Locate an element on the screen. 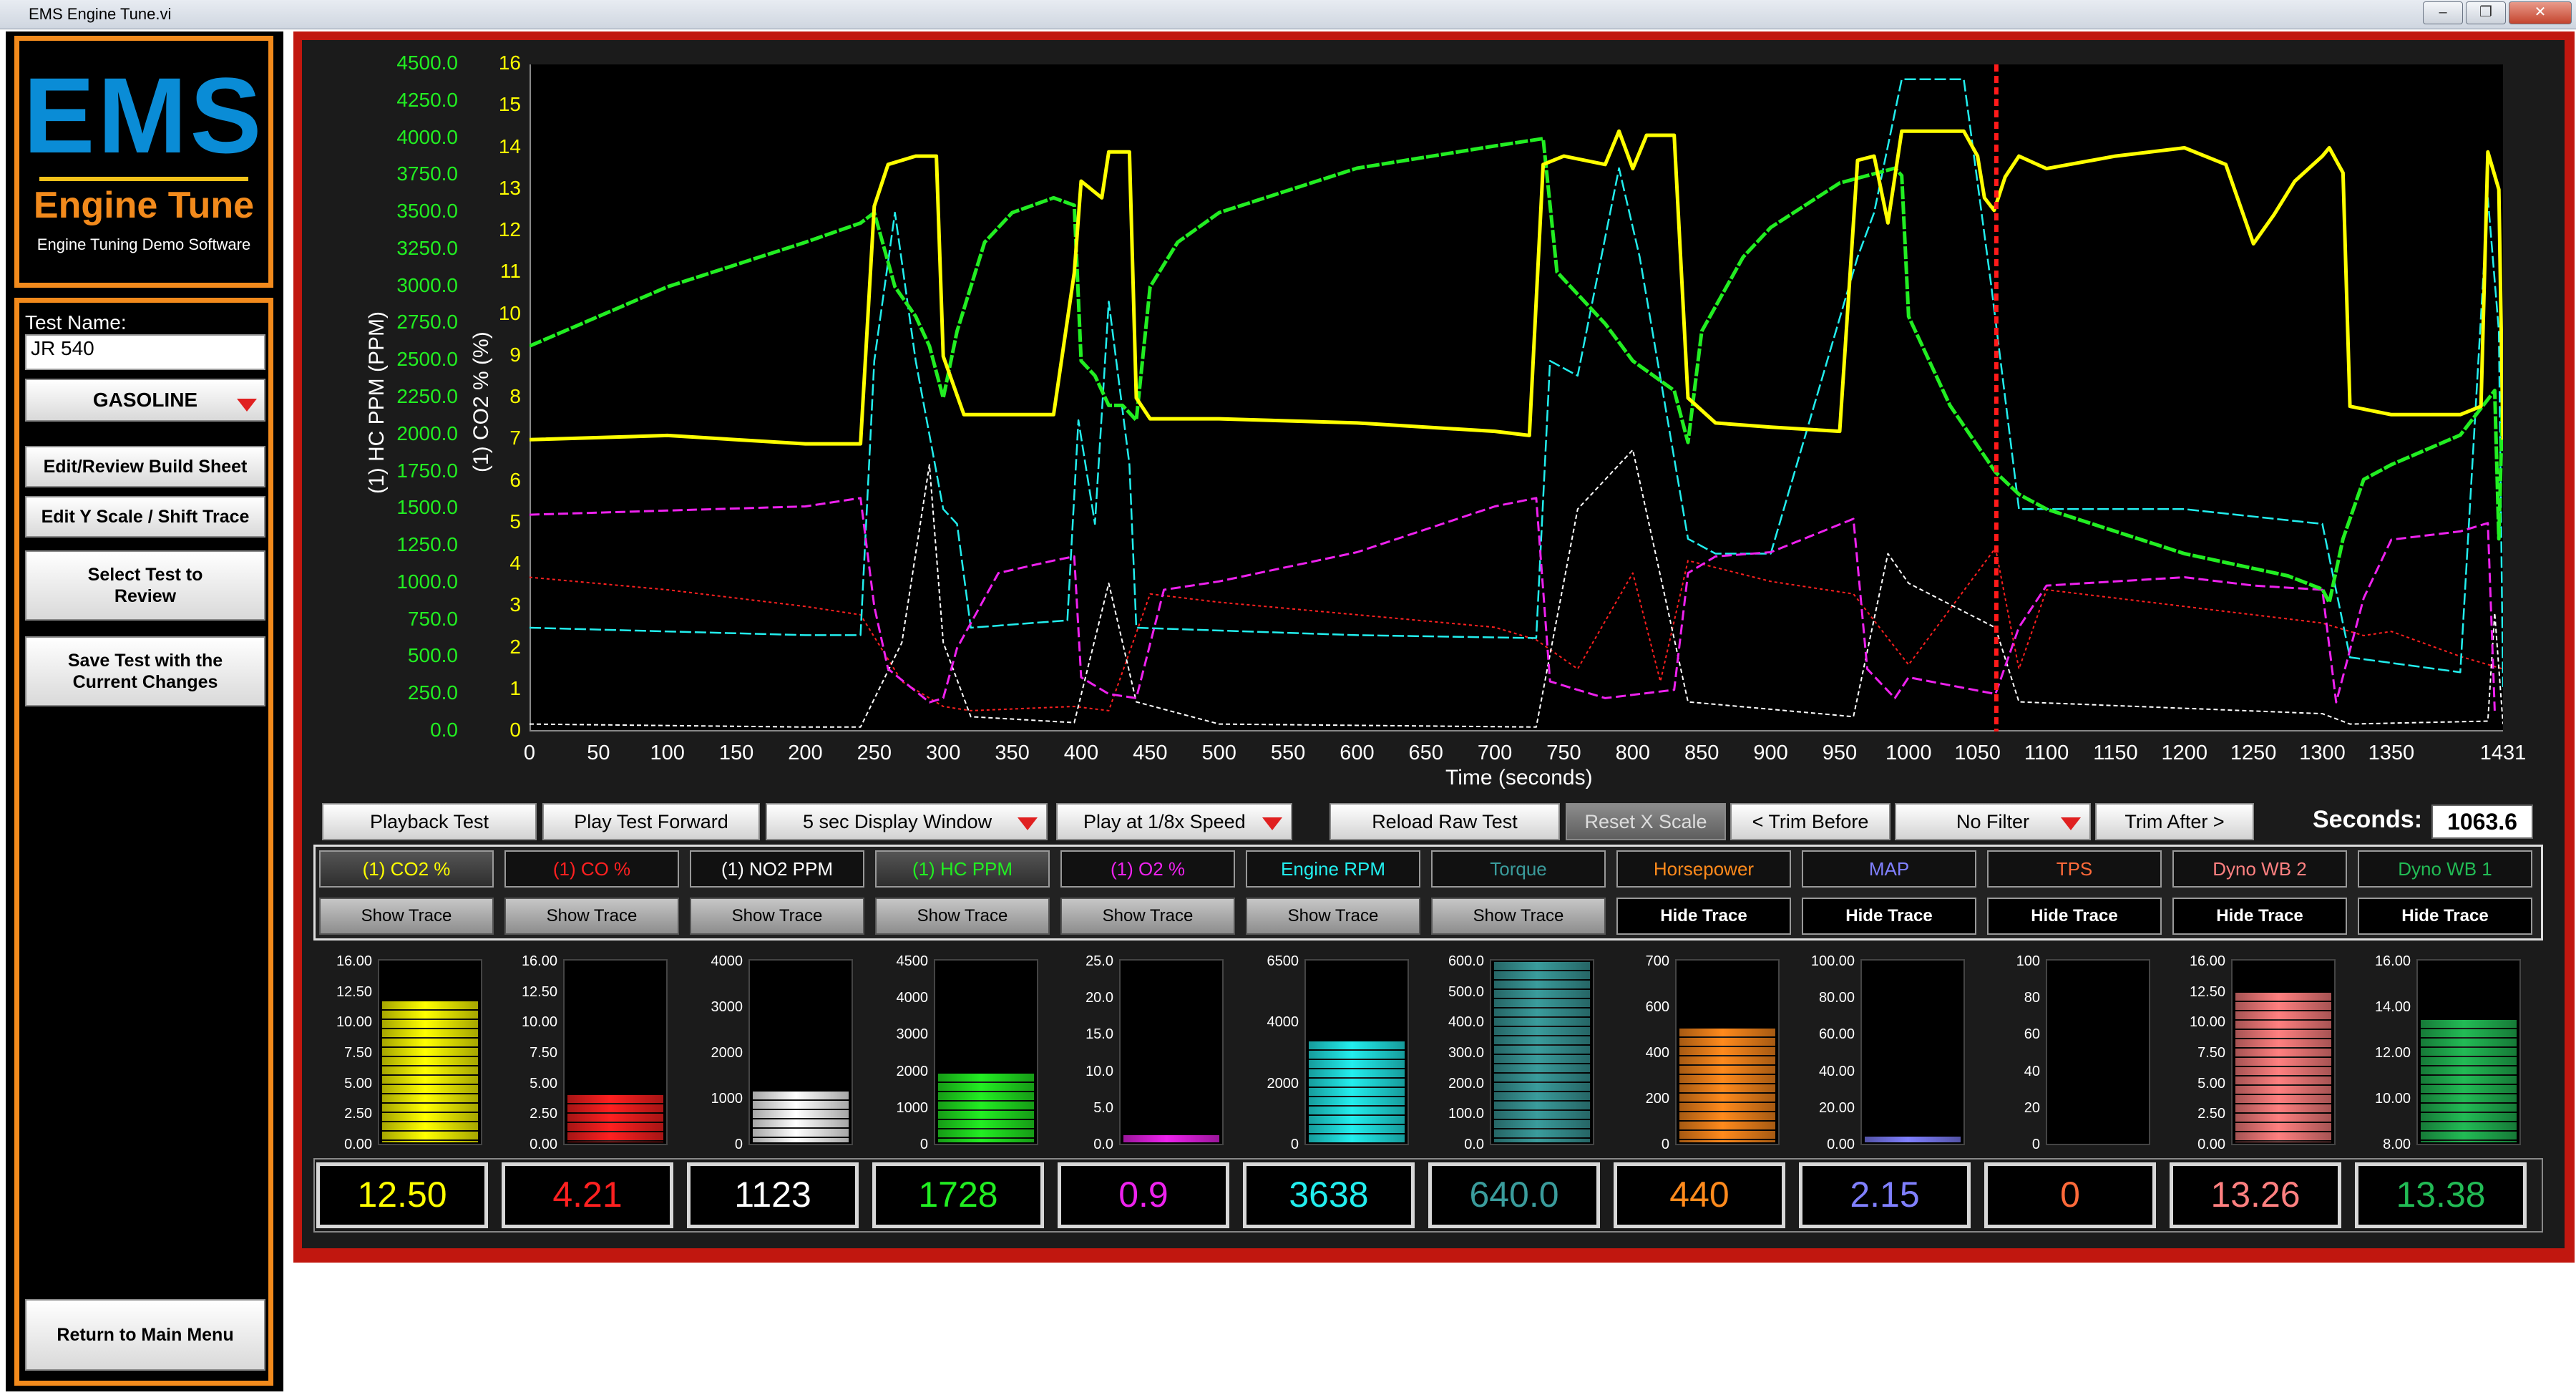  series-1-o2 is located at coordinates (1512, 604).